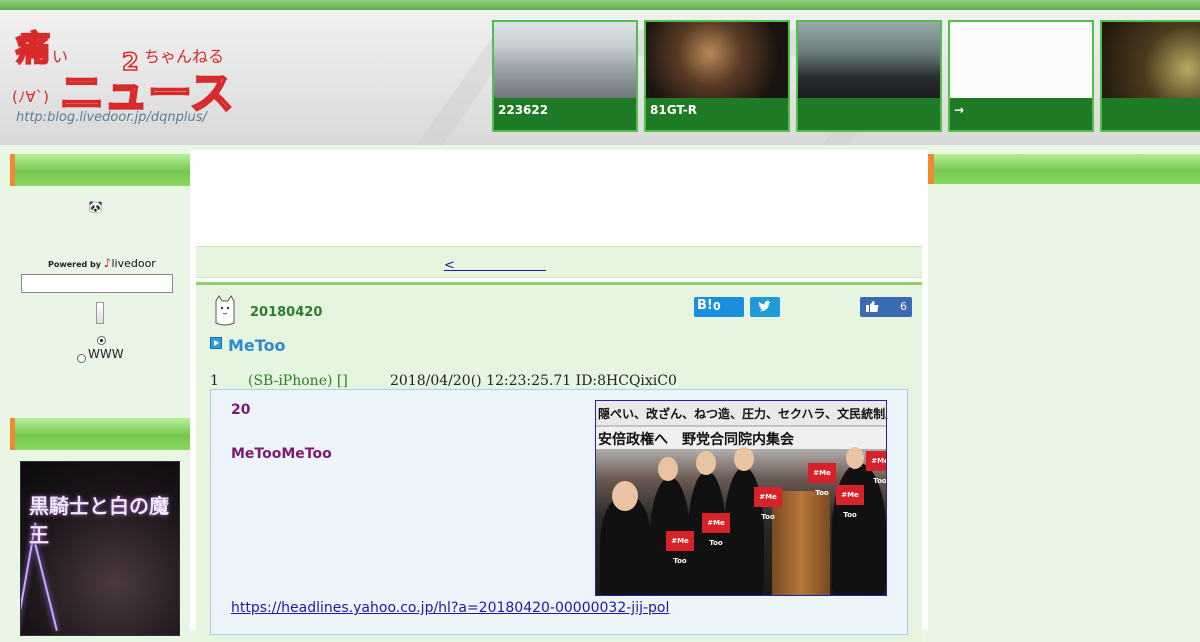 The height and width of the screenshot is (642, 1200). I want to click on search-blog-radio, so click(101, 340).